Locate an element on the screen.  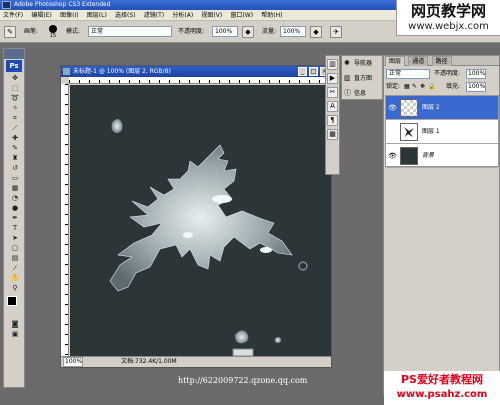
quick-mask-icon: ◙ is located at coordinates (15, 324).